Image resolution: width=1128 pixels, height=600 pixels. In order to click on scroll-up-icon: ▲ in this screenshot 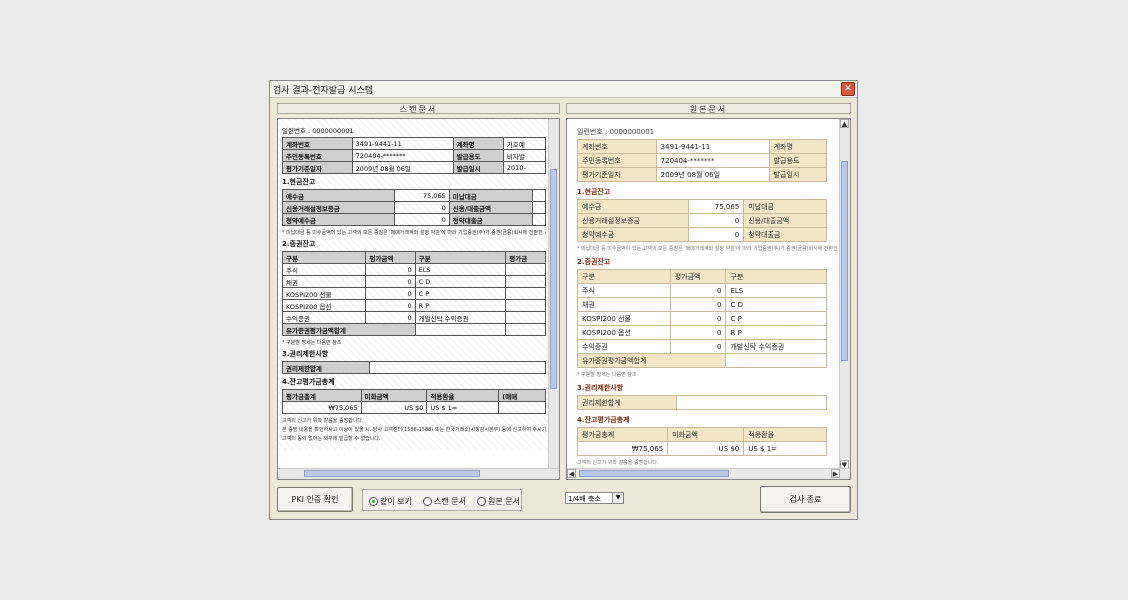, I will do `click(844, 123)`.